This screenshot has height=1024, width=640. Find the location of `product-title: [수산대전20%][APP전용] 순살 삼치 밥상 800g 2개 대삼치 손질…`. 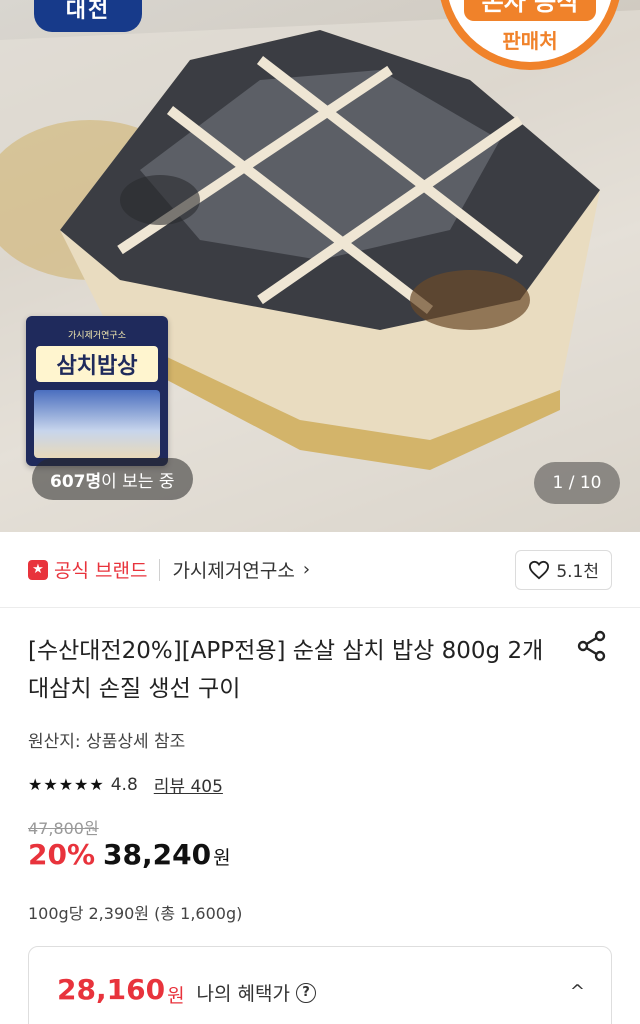

product-title: [수산대전20%][APP전용] 순살 삼치 밥상 800g 2개 대삼치 손질… is located at coordinates (286, 670).